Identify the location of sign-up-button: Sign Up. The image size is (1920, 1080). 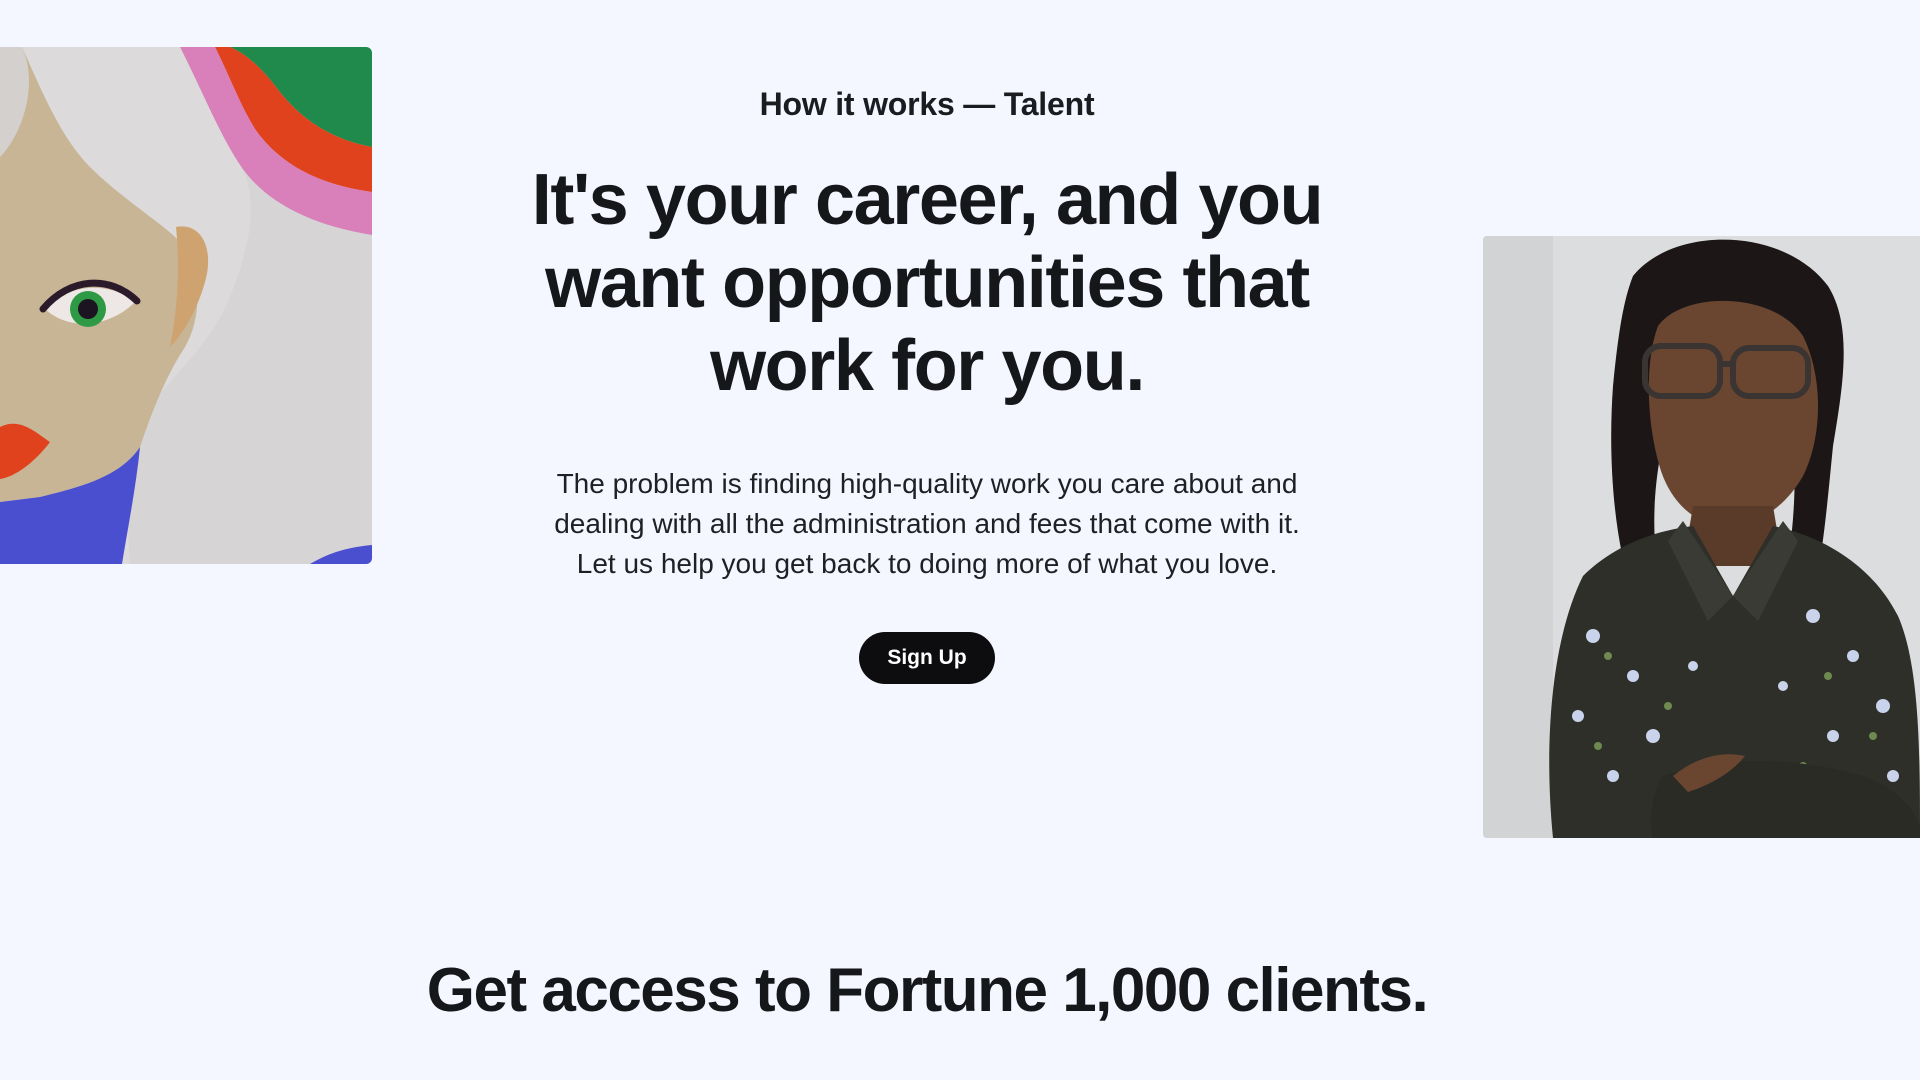
(927, 658).